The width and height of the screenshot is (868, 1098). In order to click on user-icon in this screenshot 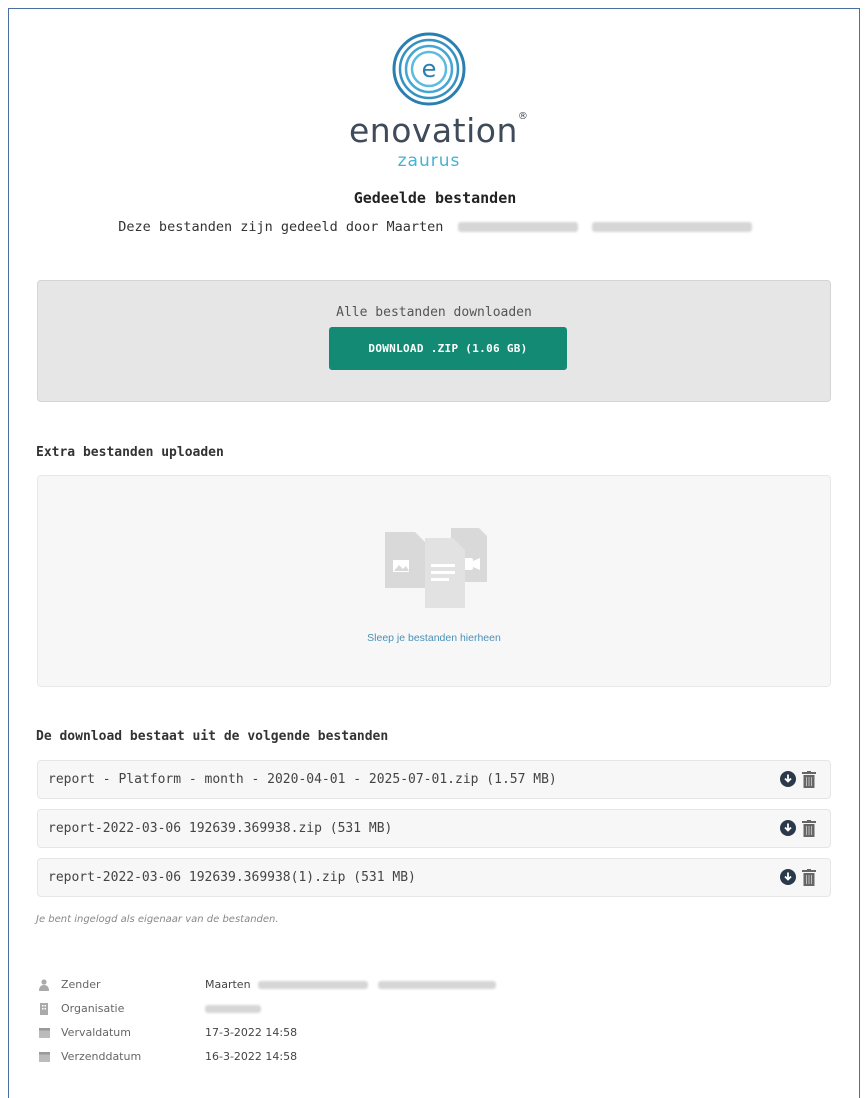, I will do `click(44, 985)`.